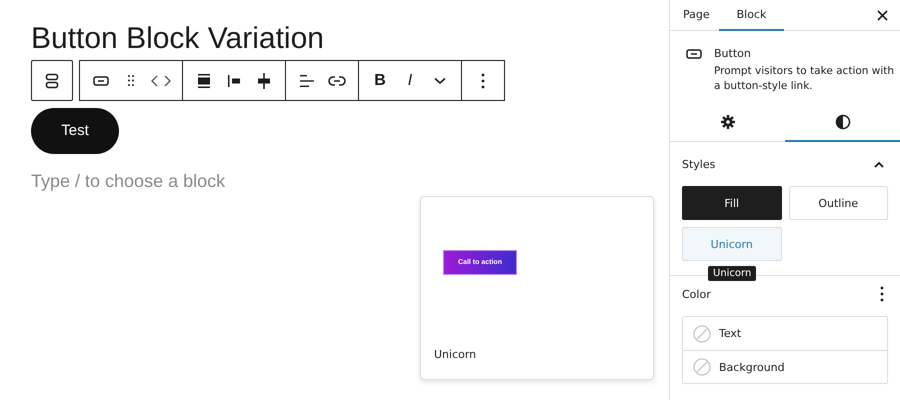 Image resolution: width=900 pixels, height=400 pixels. What do you see at coordinates (838, 203) in the screenshot?
I see `style-option: Outline` at bounding box center [838, 203].